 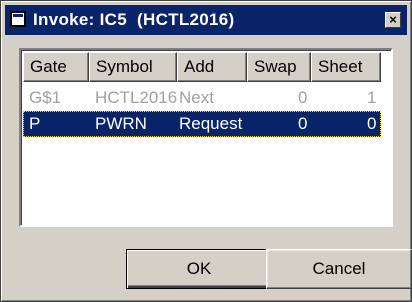 What do you see at coordinates (133, 67) in the screenshot?
I see `column-header-symbol: Symbol` at bounding box center [133, 67].